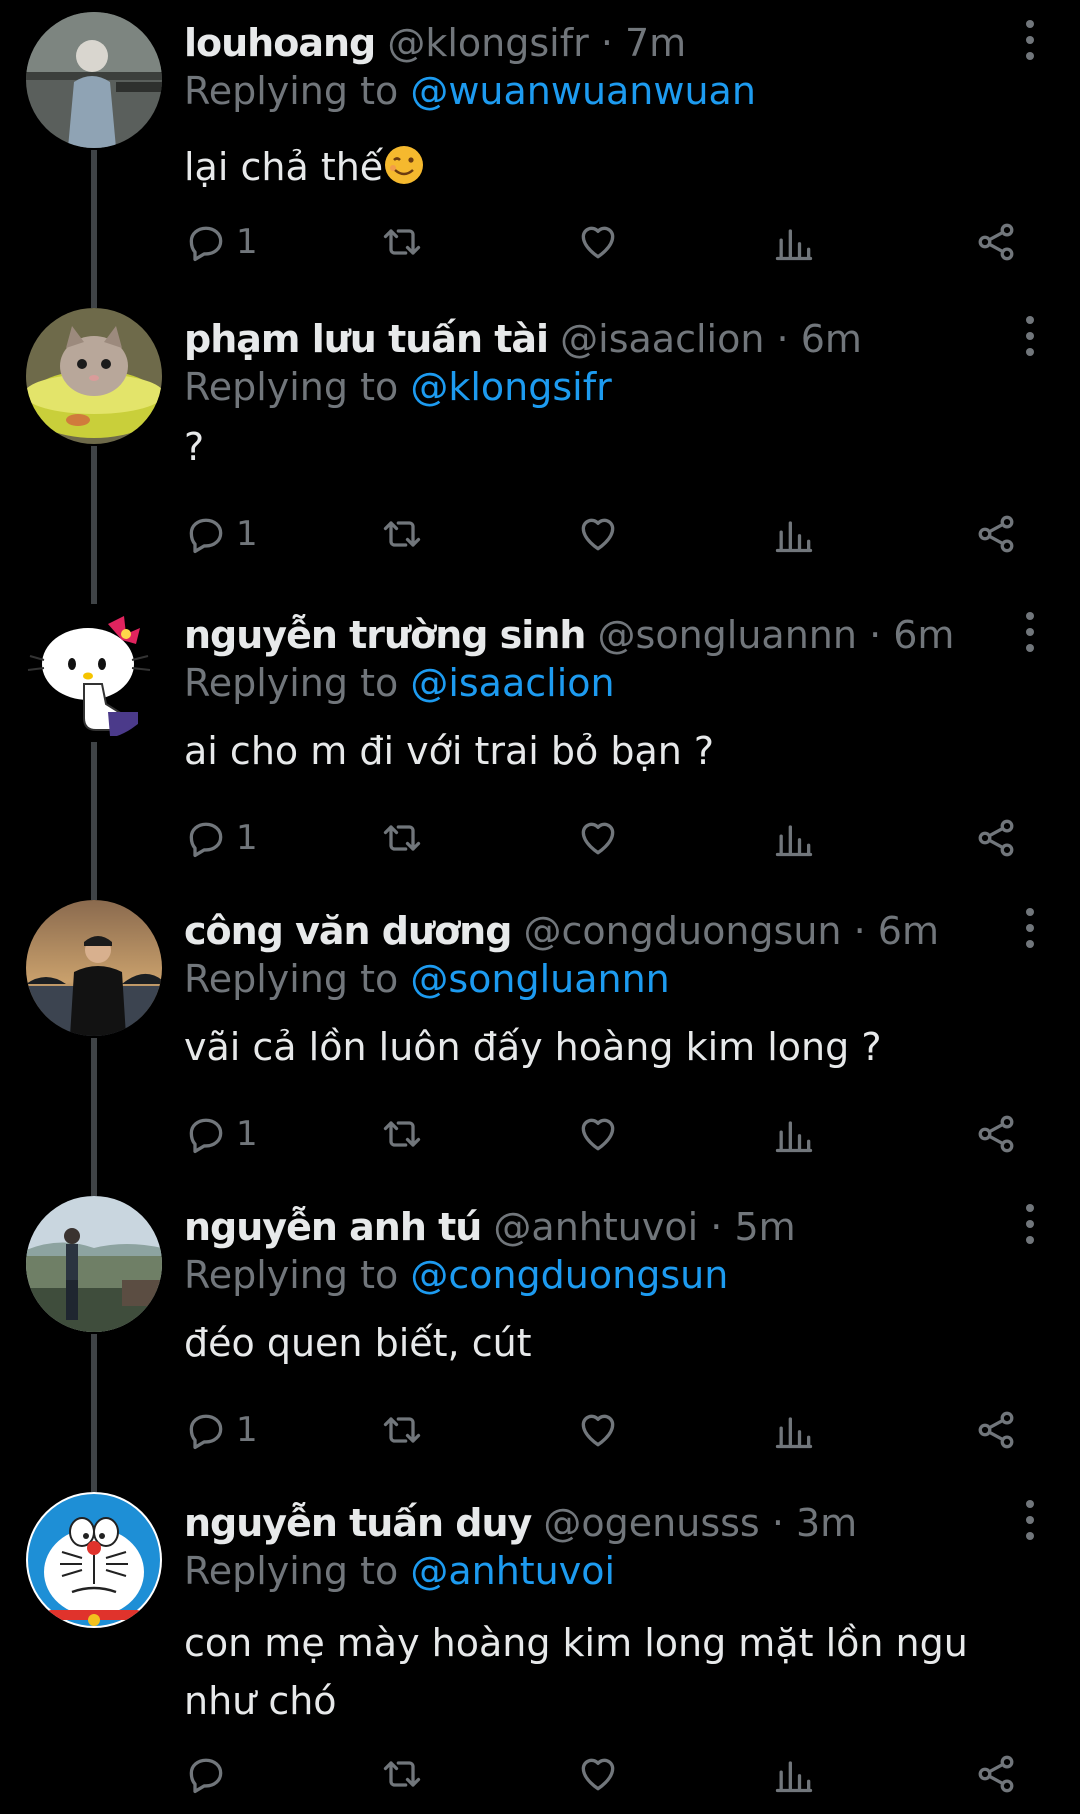 Image resolution: width=1080 pixels, height=1814 pixels. Describe the element at coordinates (826, 1523) in the screenshot. I see `timestamp: 3m` at that location.